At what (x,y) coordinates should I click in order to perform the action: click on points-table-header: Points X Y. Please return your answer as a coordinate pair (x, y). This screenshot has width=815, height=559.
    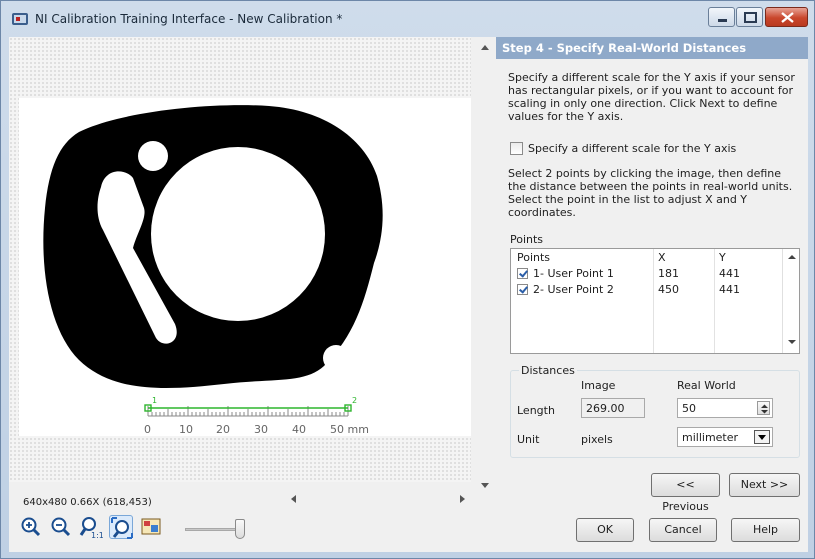
    Looking at the image, I should click on (647, 257).